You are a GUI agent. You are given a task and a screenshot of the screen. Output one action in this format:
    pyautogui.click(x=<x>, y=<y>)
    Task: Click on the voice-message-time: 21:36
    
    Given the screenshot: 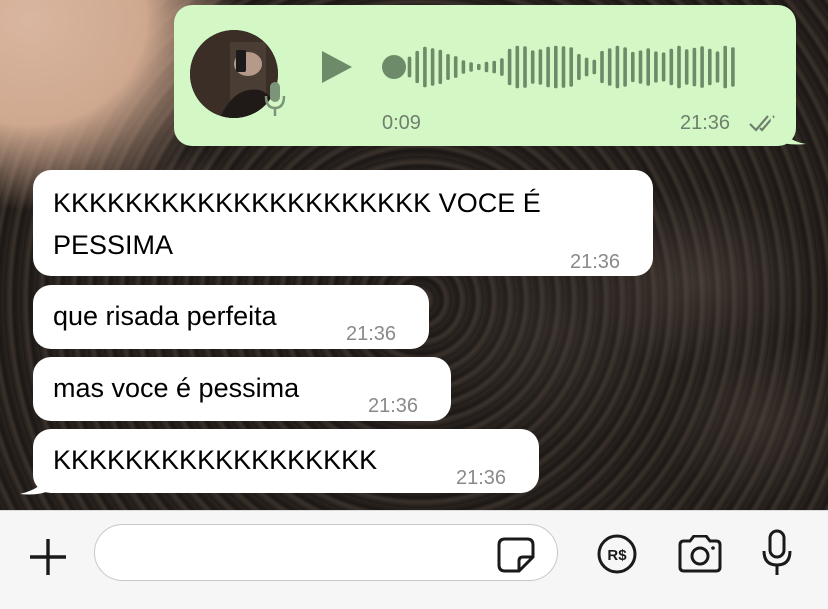 What is the action you would take?
    pyautogui.click(x=705, y=123)
    